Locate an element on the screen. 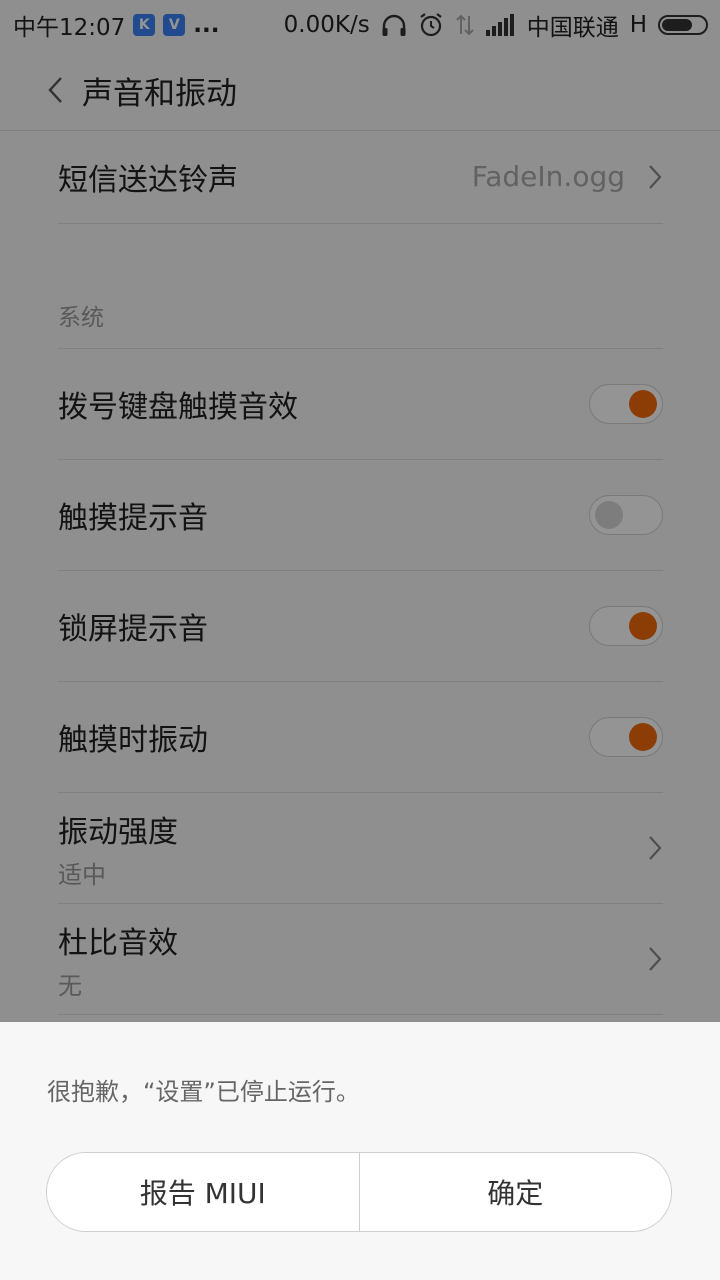 The height and width of the screenshot is (1280, 720). ok-button: 确定 is located at coordinates (514, 1192).